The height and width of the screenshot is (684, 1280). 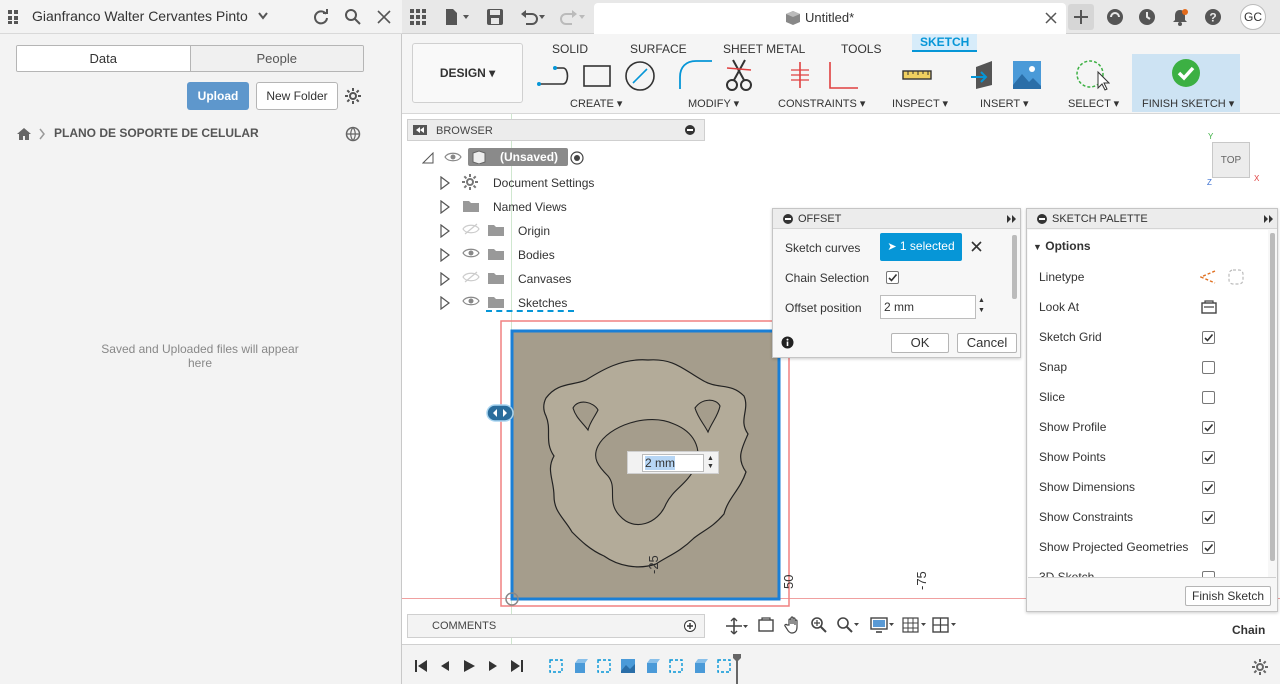 What do you see at coordinates (628, 666) in the screenshot?
I see `timeline-canvas-feature-icon` at bounding box center [628, 666].